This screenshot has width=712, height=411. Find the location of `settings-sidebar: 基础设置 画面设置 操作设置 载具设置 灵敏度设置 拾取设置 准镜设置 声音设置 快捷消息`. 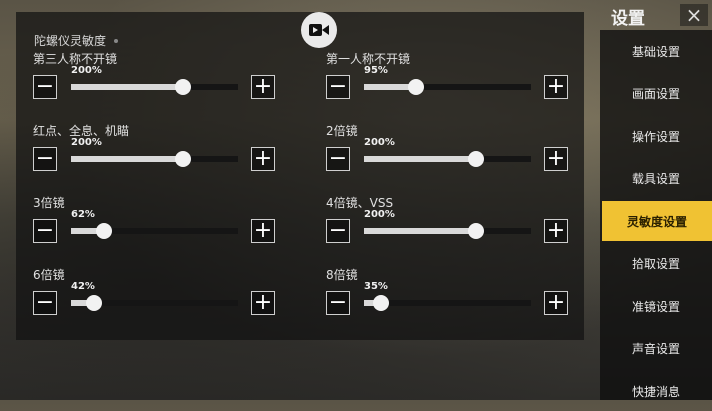

settings-sidebar: 基础设置 画面设置 操作设置 载具设置 灵敏度设置 拾取设置 准镜设置 声音设置 快捷消息 is located at coordinates (656, 215).